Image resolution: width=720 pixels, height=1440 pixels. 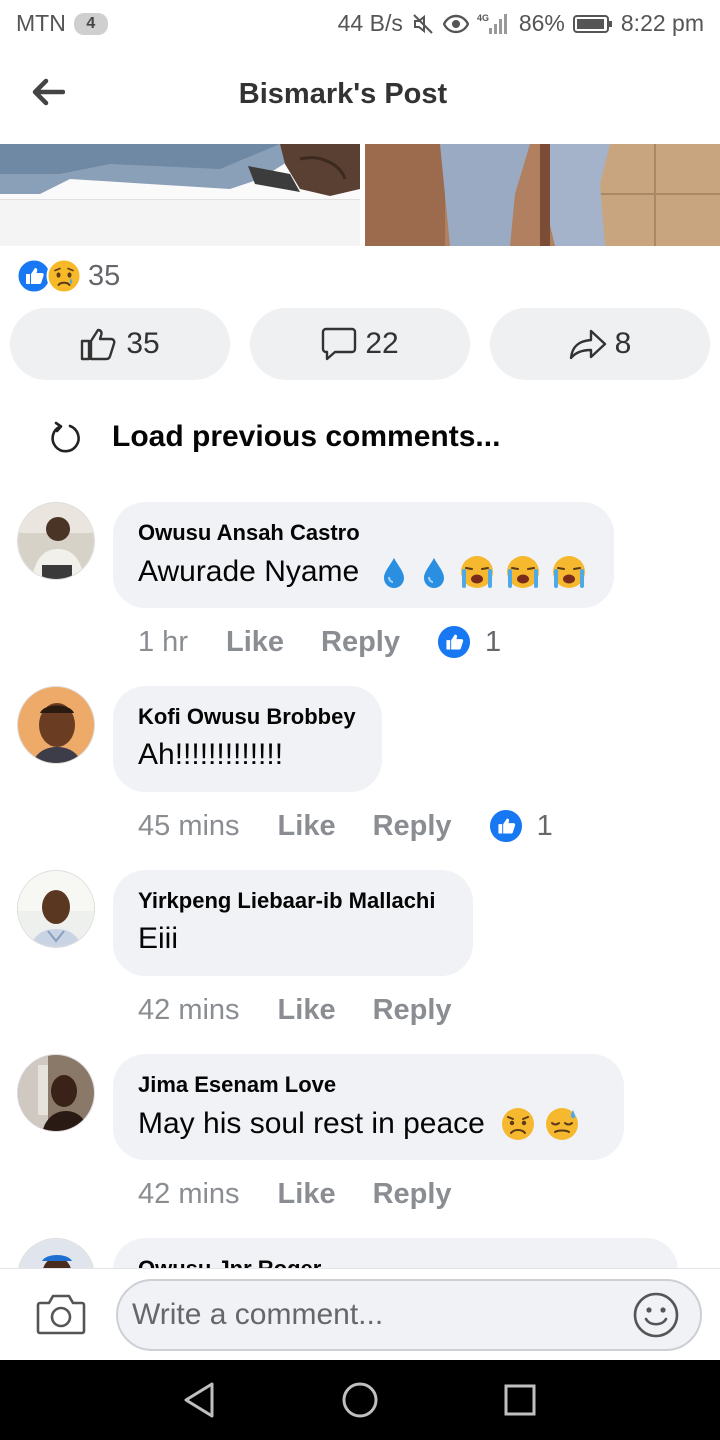 What do you see at coordinates (120, 344) in the screenshot?
I see `like-button: 35` at bounding box center [120, 344].